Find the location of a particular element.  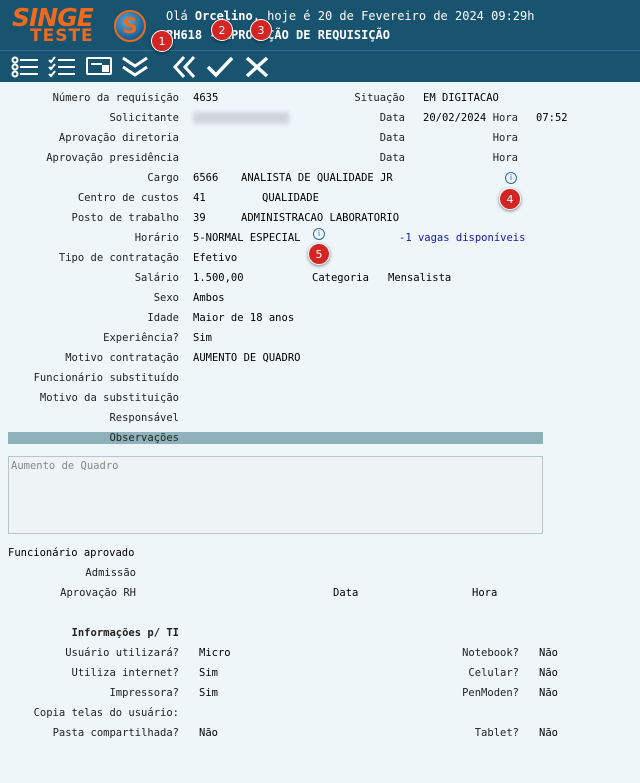

checklist-icon is located at coordinates (62, 67).